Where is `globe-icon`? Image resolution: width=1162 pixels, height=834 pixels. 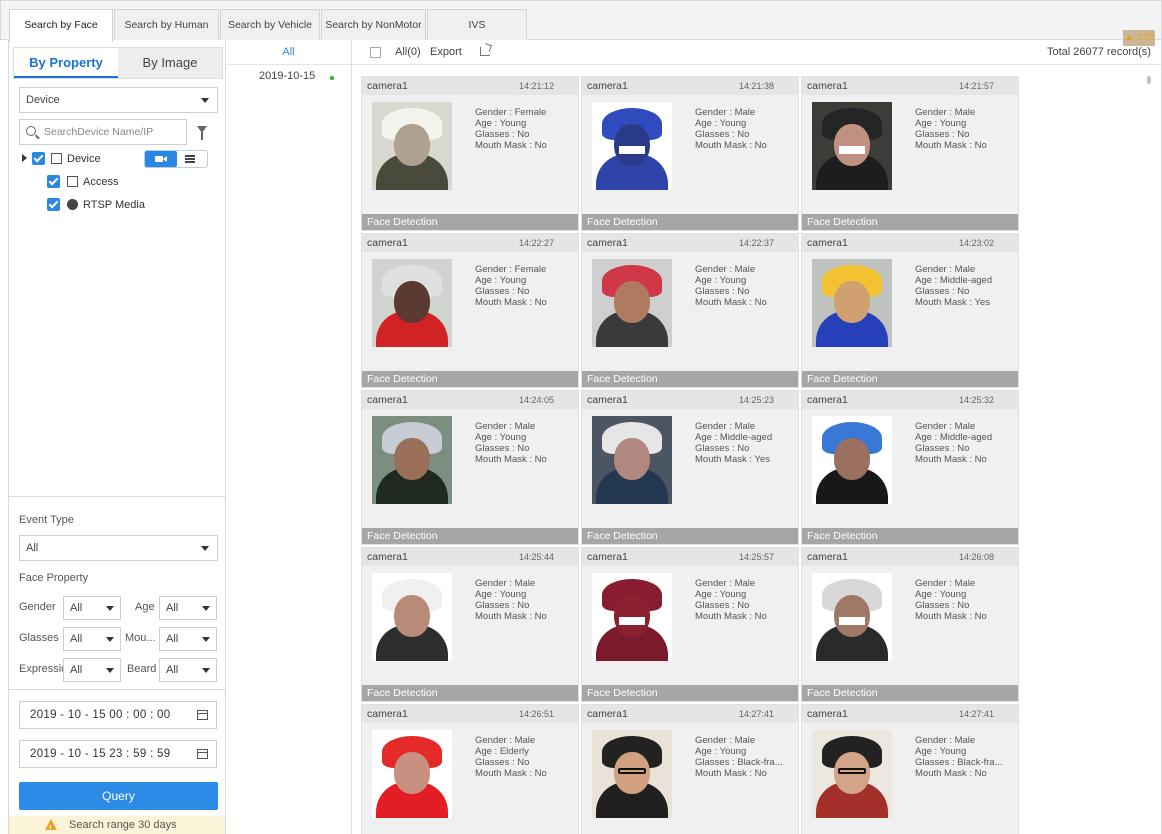 globe-icon is located at coordinates (72, 204).